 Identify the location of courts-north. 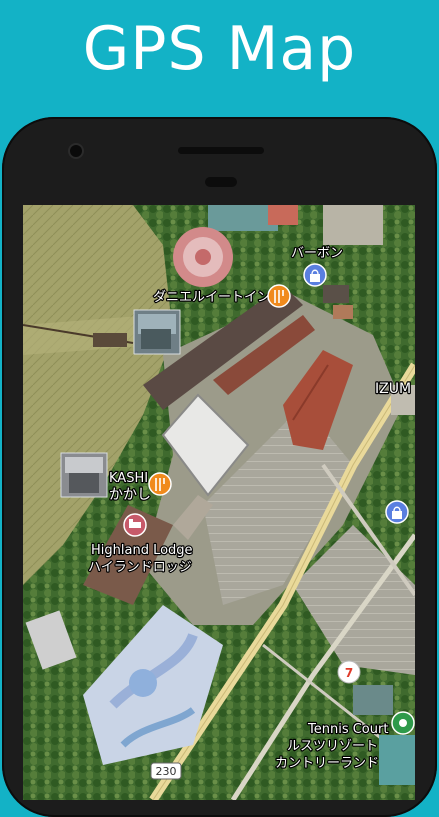
(243, 218).